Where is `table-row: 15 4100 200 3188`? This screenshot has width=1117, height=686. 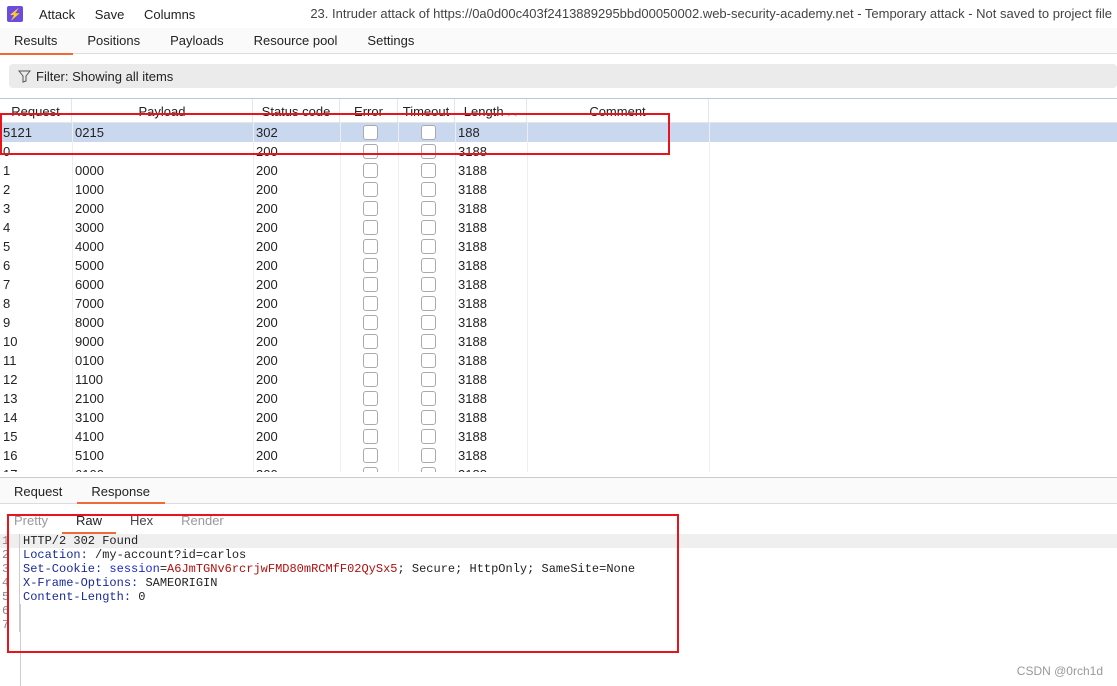
table-row: 15 4100 200 3188 is located at coordinates (558, 436).